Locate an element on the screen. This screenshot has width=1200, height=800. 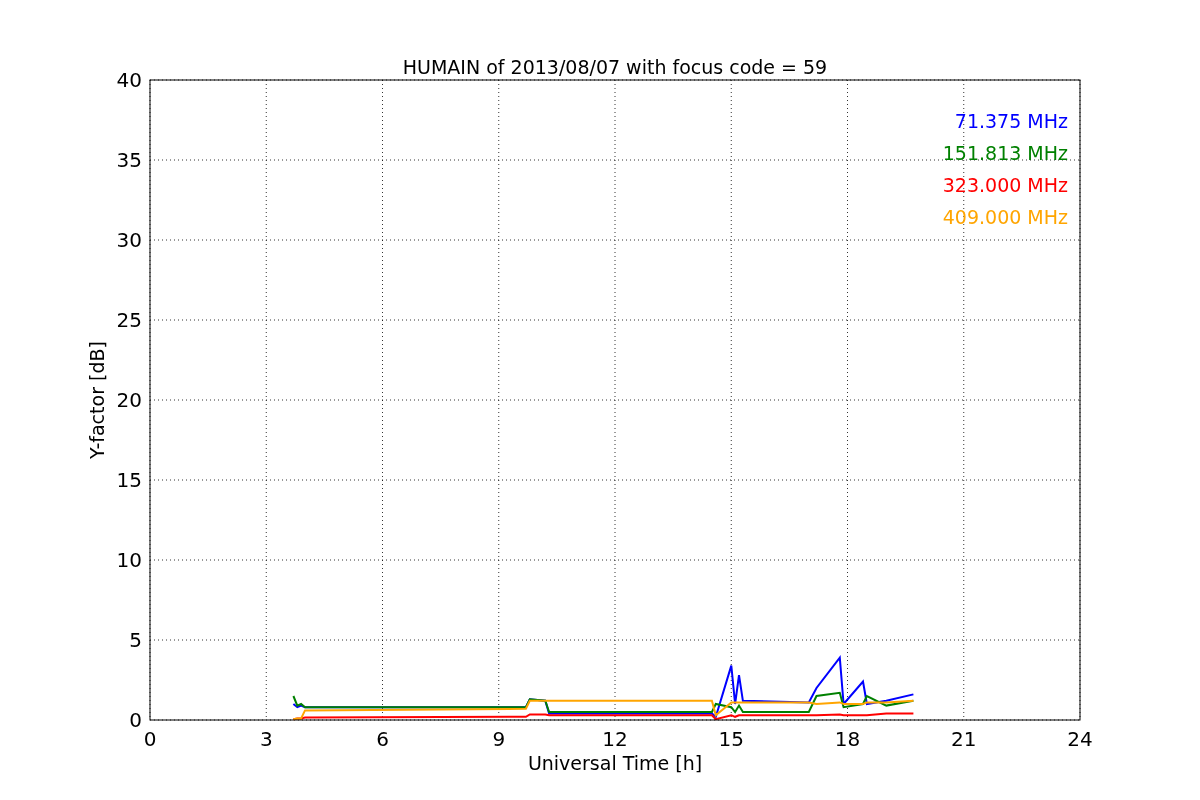
y-axis-label: Y-factor [dB] is located at coordinates (97, 400).